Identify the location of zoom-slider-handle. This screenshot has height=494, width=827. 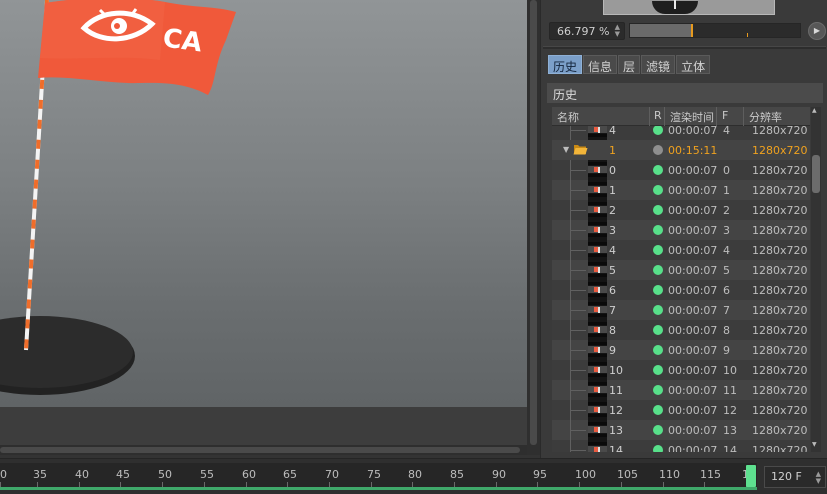
(692, 30).